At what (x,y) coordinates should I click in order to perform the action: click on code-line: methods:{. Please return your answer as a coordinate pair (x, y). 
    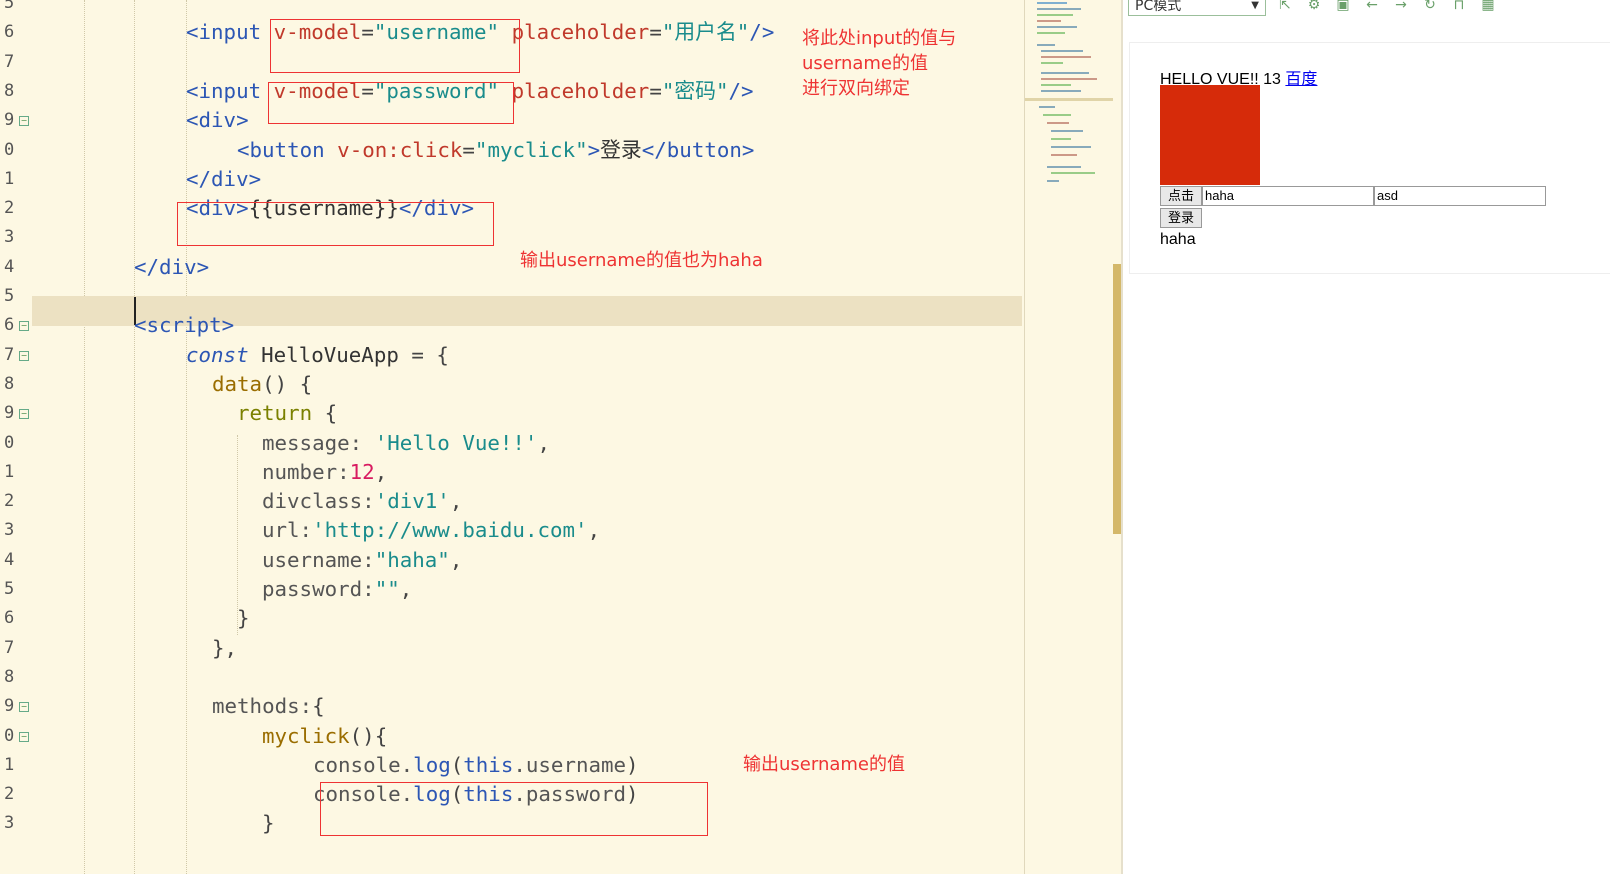
    Looking at the image, I should click on (268, 706).